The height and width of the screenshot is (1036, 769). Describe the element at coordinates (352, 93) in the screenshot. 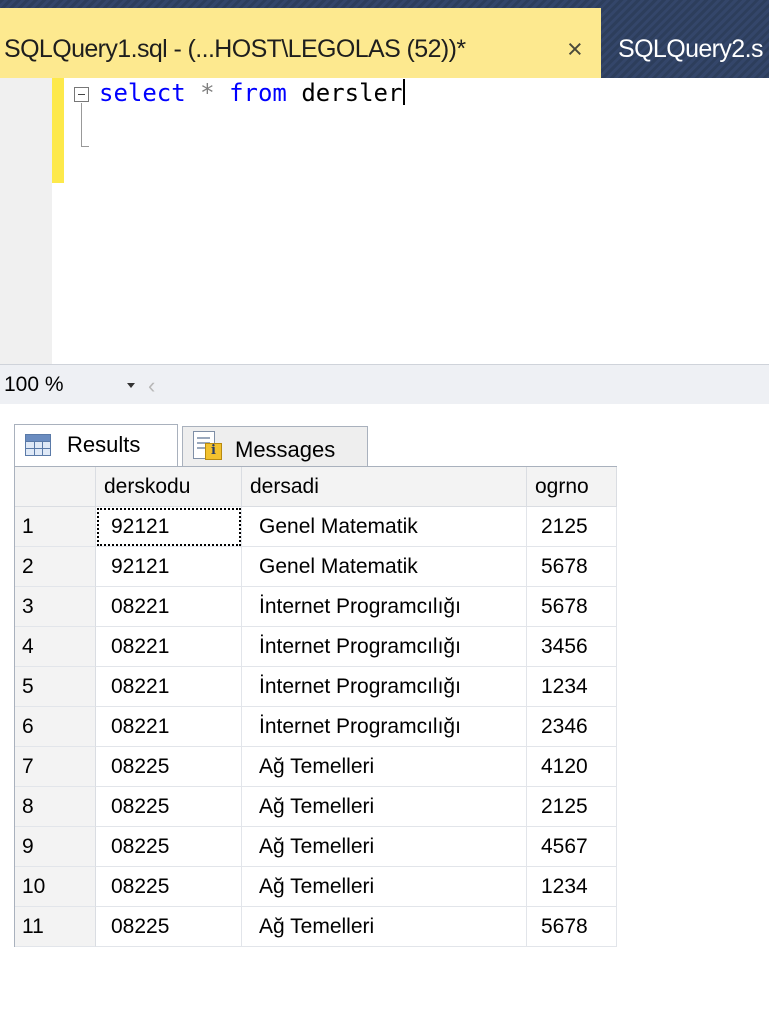

I see `code-table-name: dersler` at that location.